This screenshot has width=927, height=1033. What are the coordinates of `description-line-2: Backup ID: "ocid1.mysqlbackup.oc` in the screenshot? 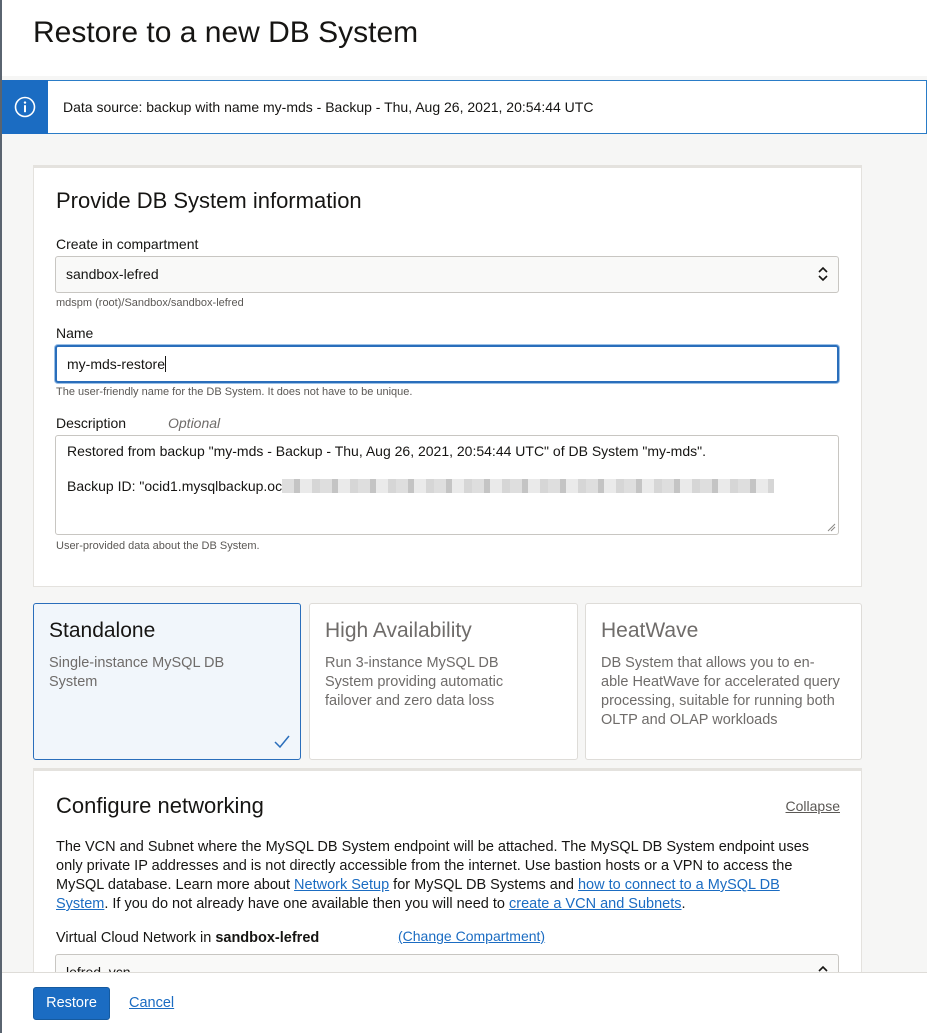 It's located at (447, 486).